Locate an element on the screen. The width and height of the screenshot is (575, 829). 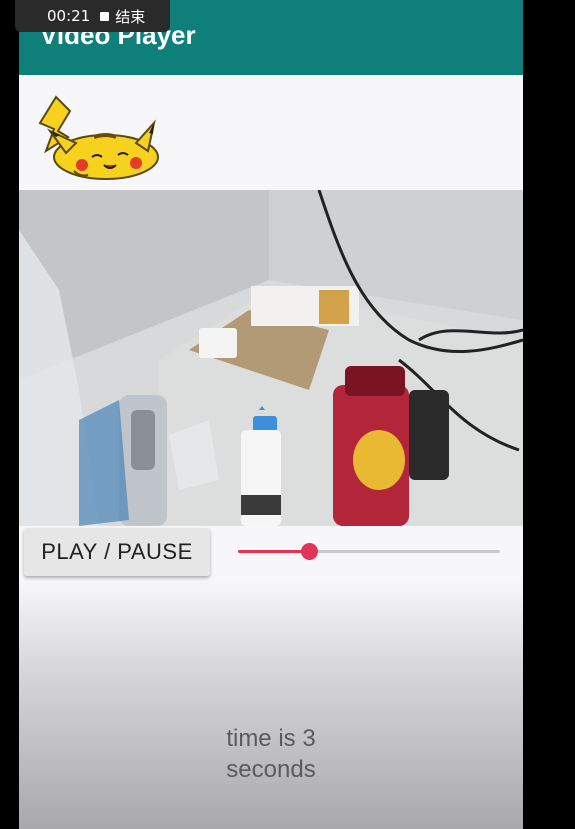
seek-bar-thumb is located at coordinates (309, 551).